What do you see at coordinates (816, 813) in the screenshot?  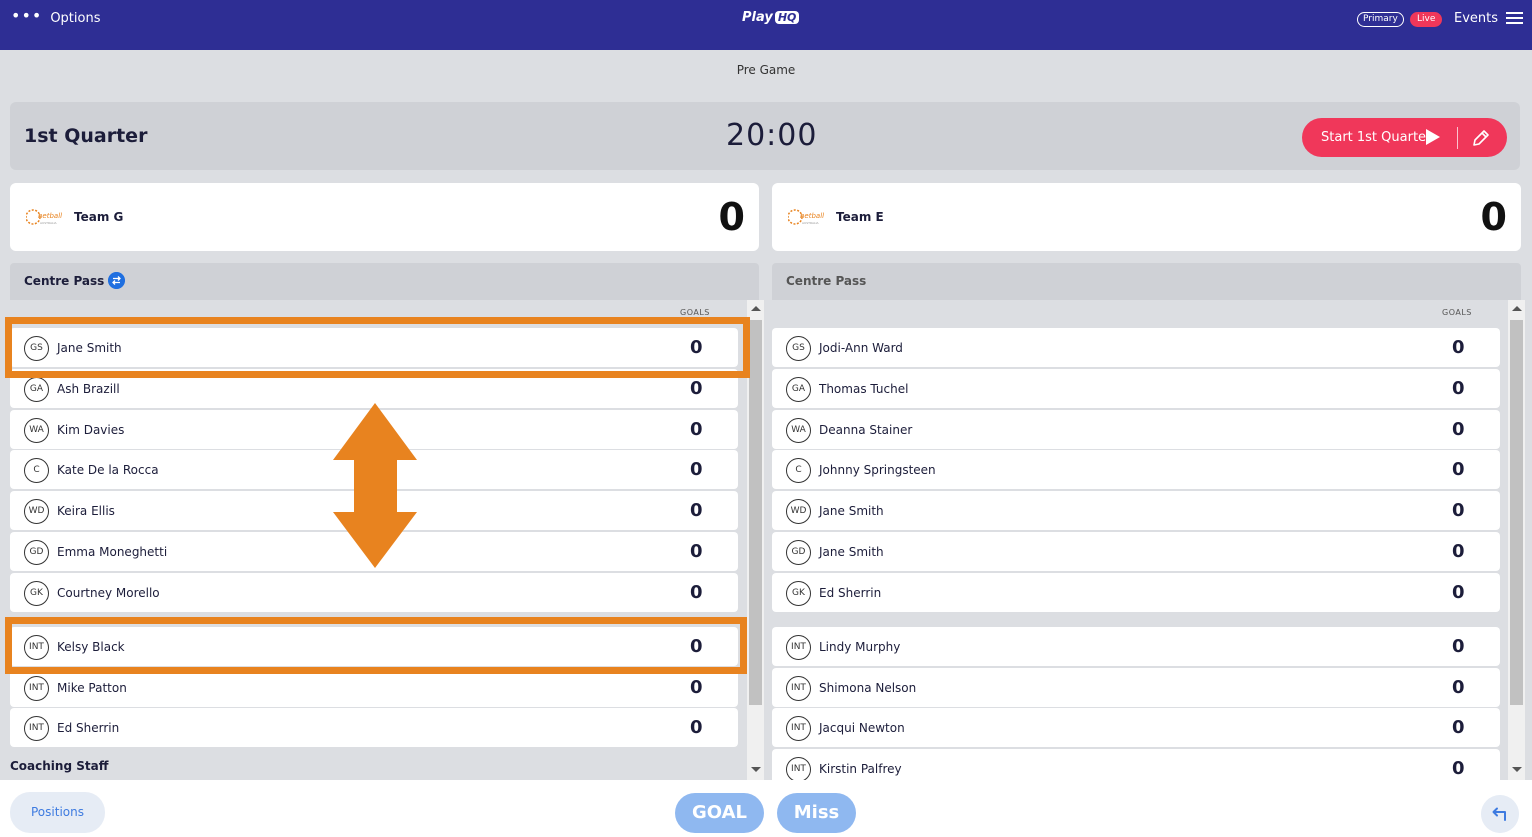 I see `miss-button: Miss` at bounding box center [816, 813].